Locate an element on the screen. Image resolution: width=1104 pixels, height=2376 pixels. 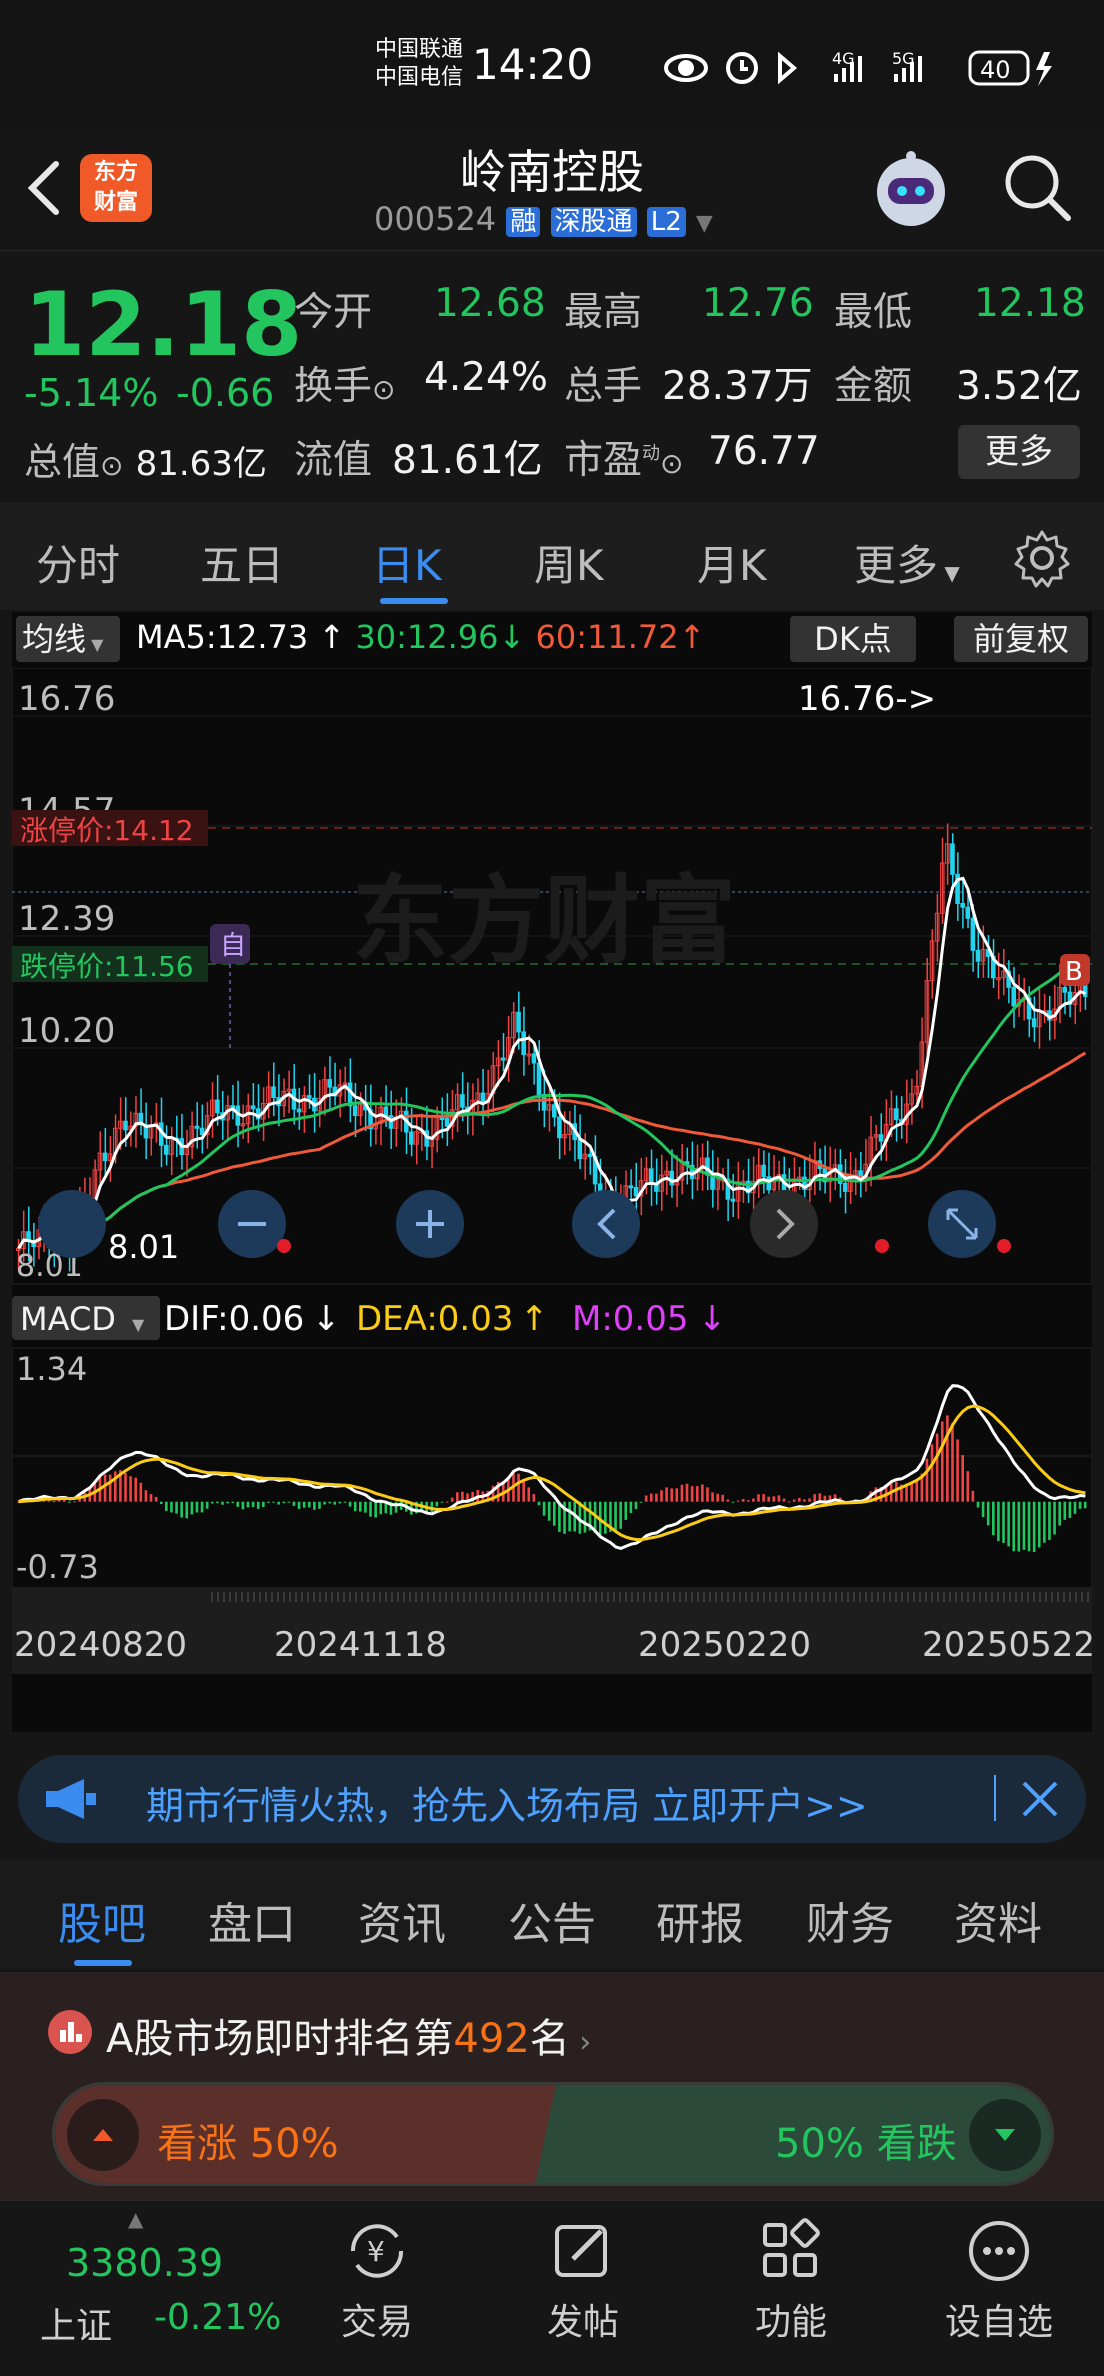
tab-daily-k: 日K is located at coordinates (407, 562).